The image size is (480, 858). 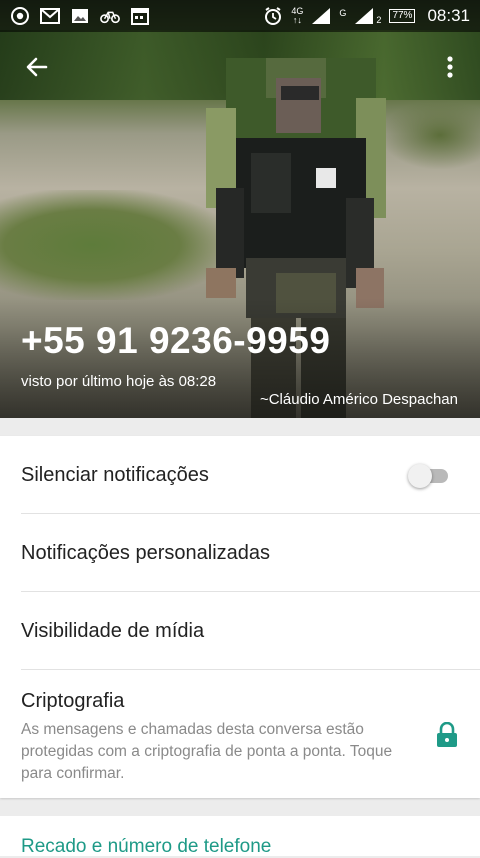 I want to click on alarm-icon, so click(x=273, y=16).